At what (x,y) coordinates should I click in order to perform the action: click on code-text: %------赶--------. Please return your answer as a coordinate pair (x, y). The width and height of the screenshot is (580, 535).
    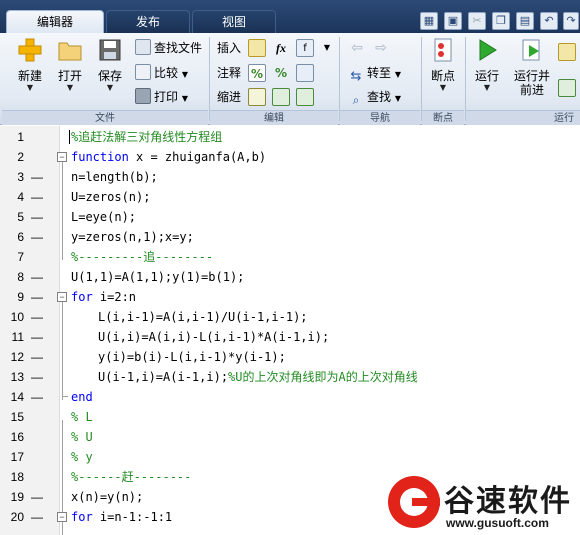
    Looking at the image, I should click on (131, 477).